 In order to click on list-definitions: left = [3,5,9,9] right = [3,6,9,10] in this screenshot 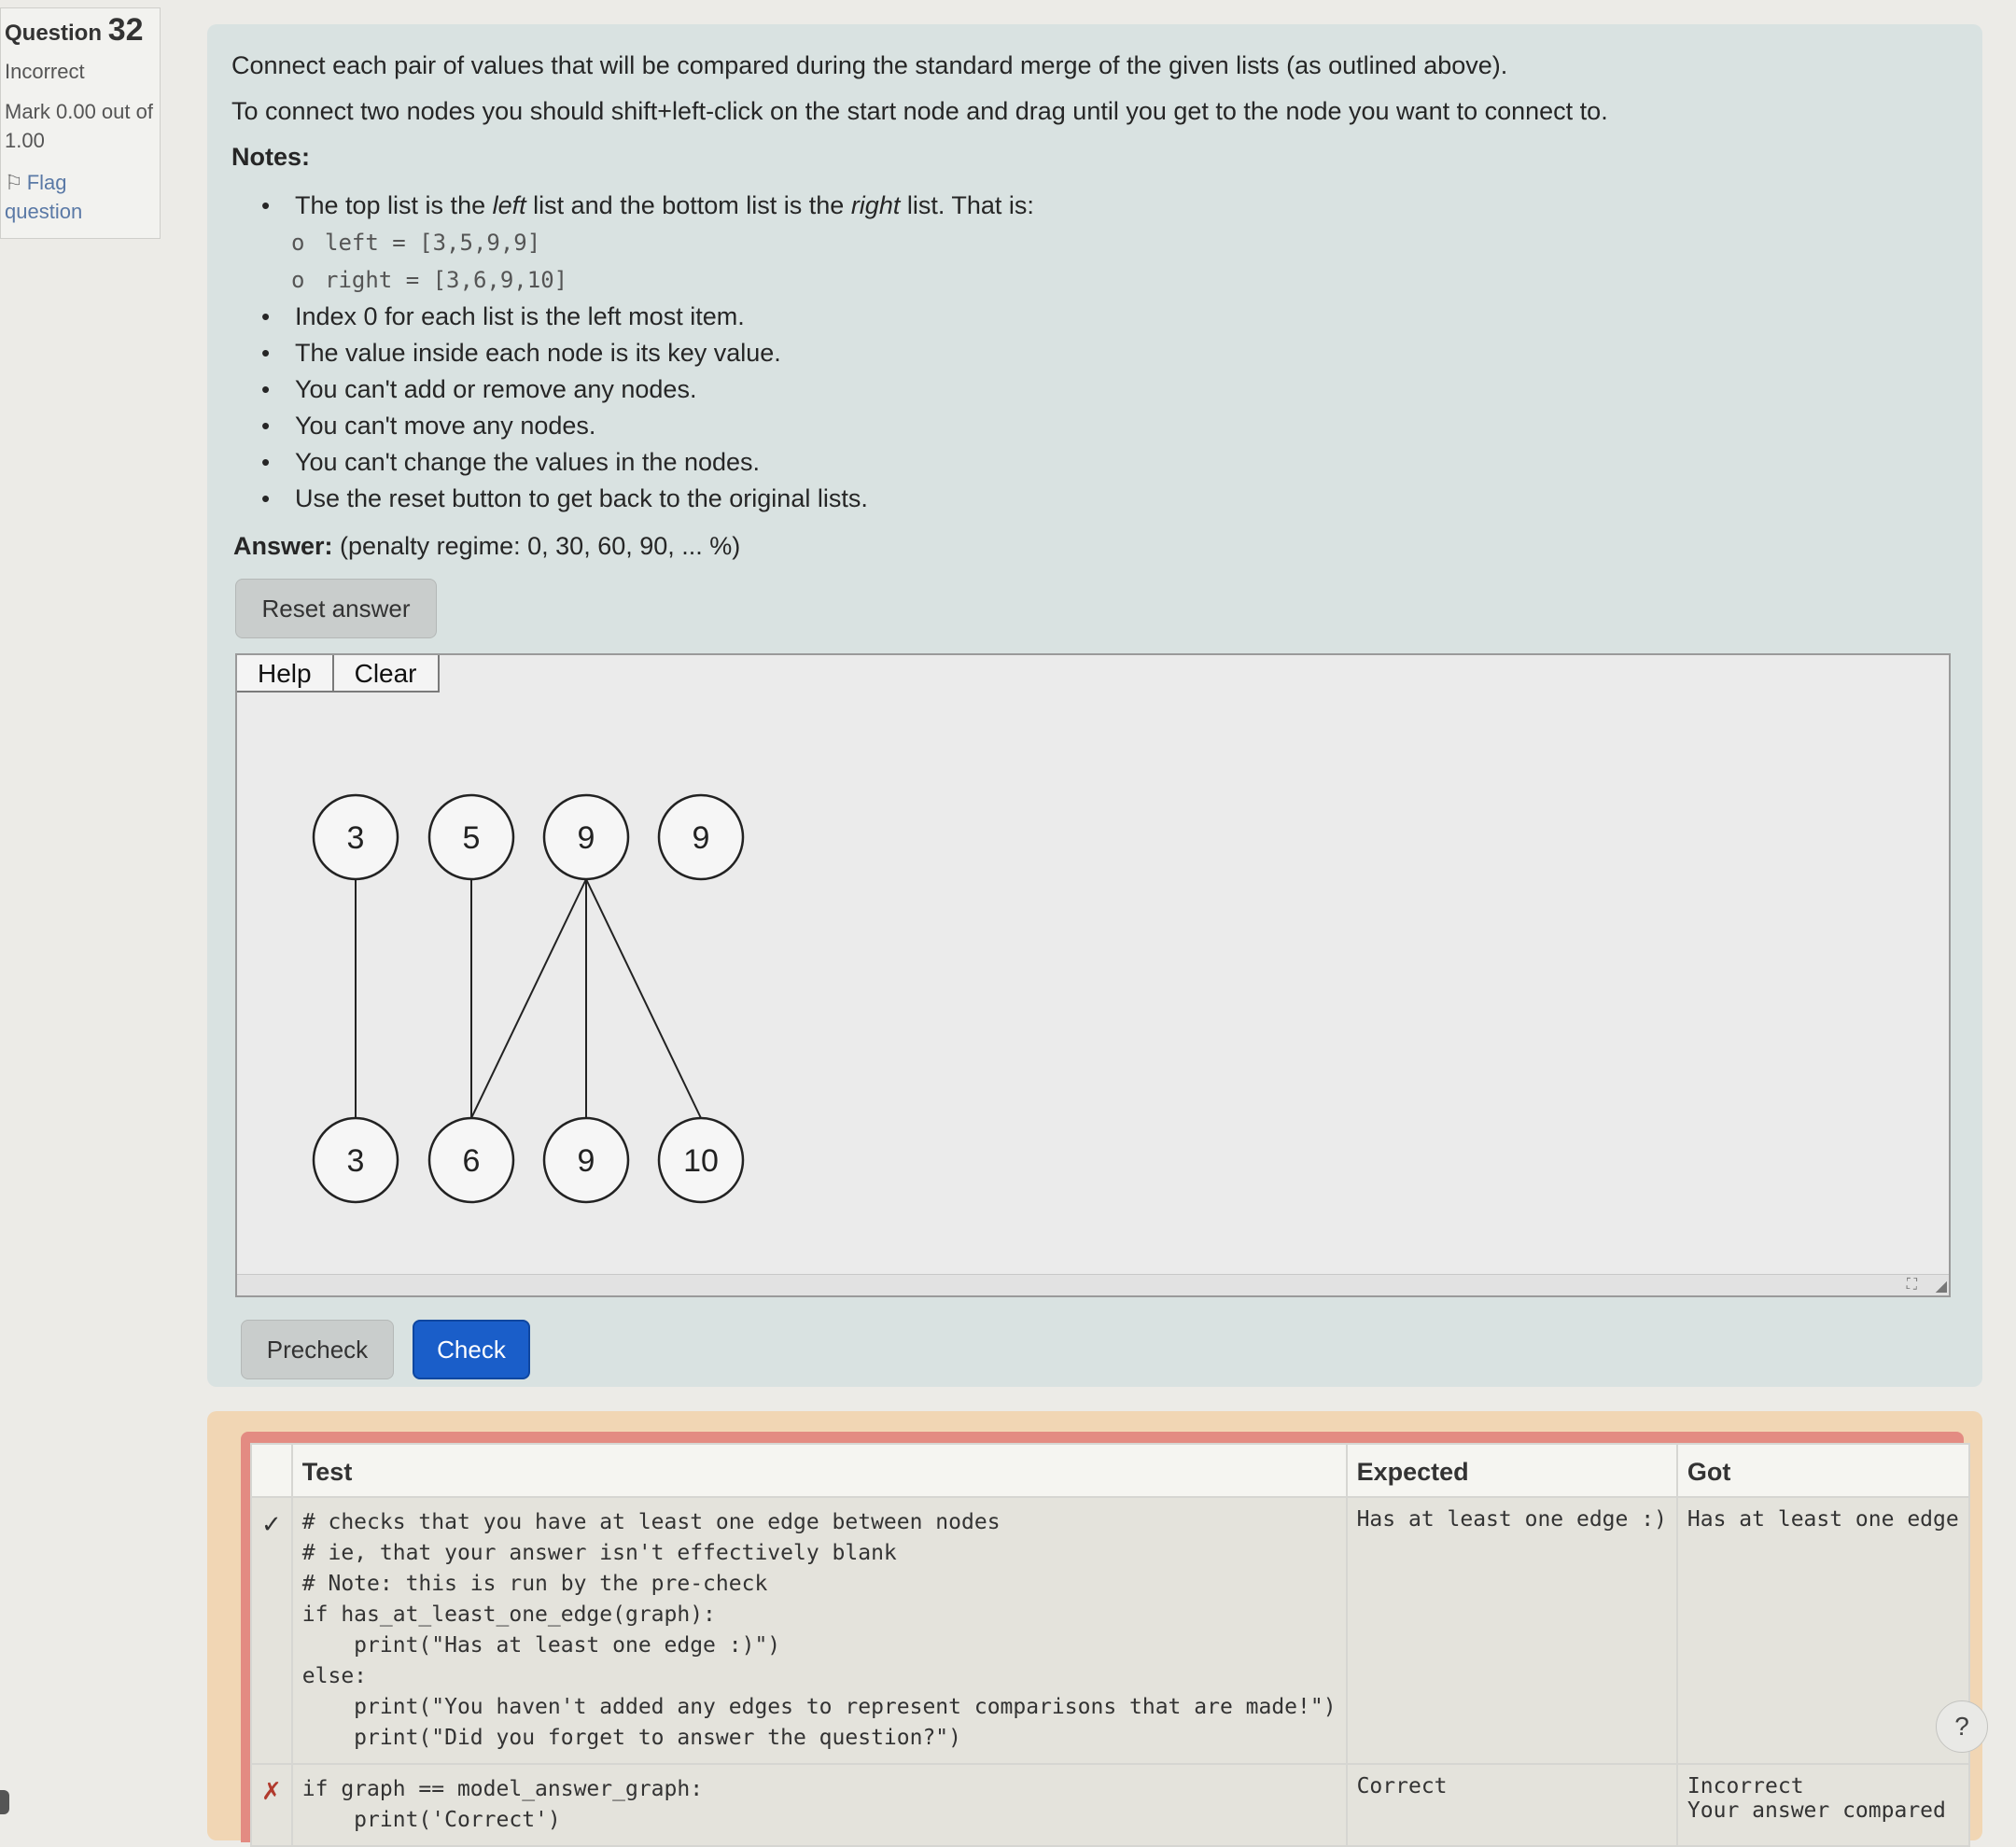, I will do `click(1129, 261)`.